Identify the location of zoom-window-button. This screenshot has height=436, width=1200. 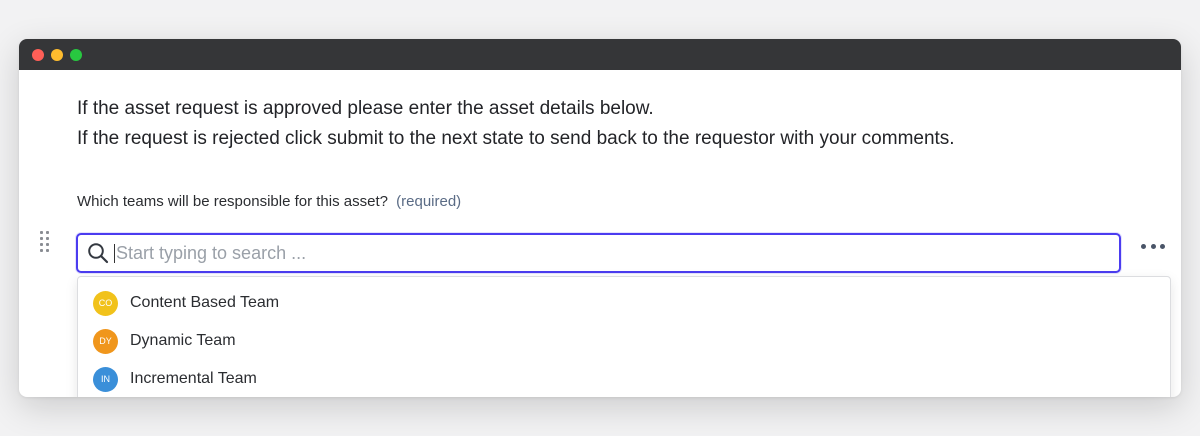
(76, 54).